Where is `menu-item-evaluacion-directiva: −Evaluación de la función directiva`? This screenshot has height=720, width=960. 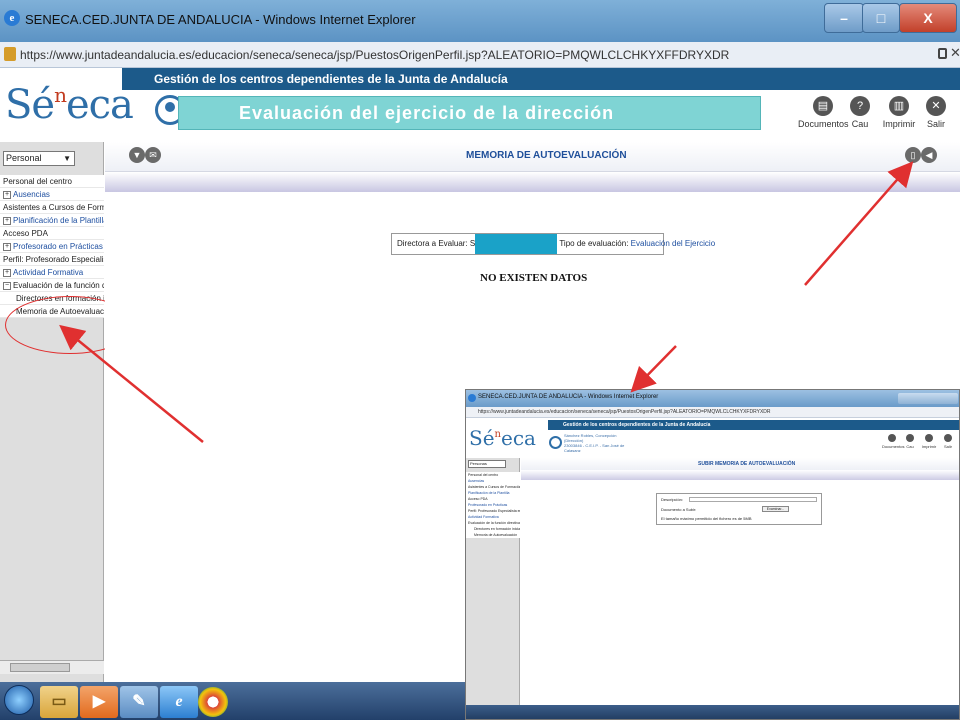 menu-item-evaluacion-directiva: −Evaluación de la función directiva is located at coordinates (52, 285).